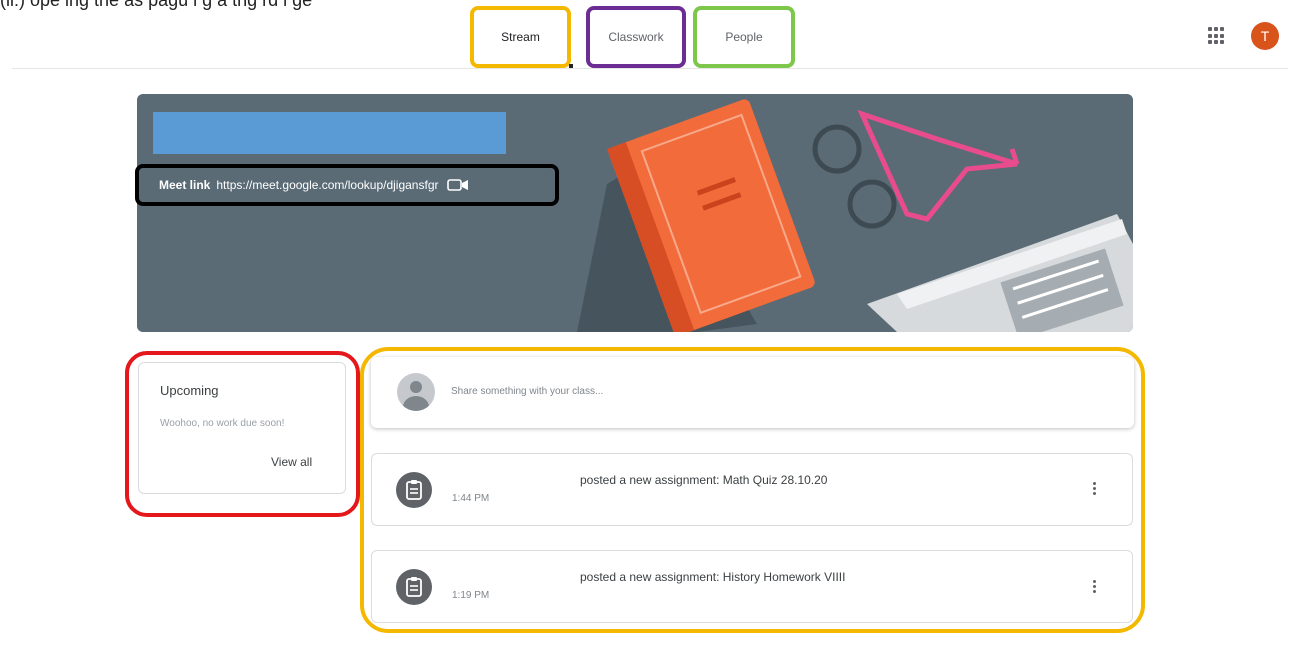 Image resolution: width=1300 pixels, height=647 pixels. I want to click on post-time: 1:19 PM, so click(471, 595).